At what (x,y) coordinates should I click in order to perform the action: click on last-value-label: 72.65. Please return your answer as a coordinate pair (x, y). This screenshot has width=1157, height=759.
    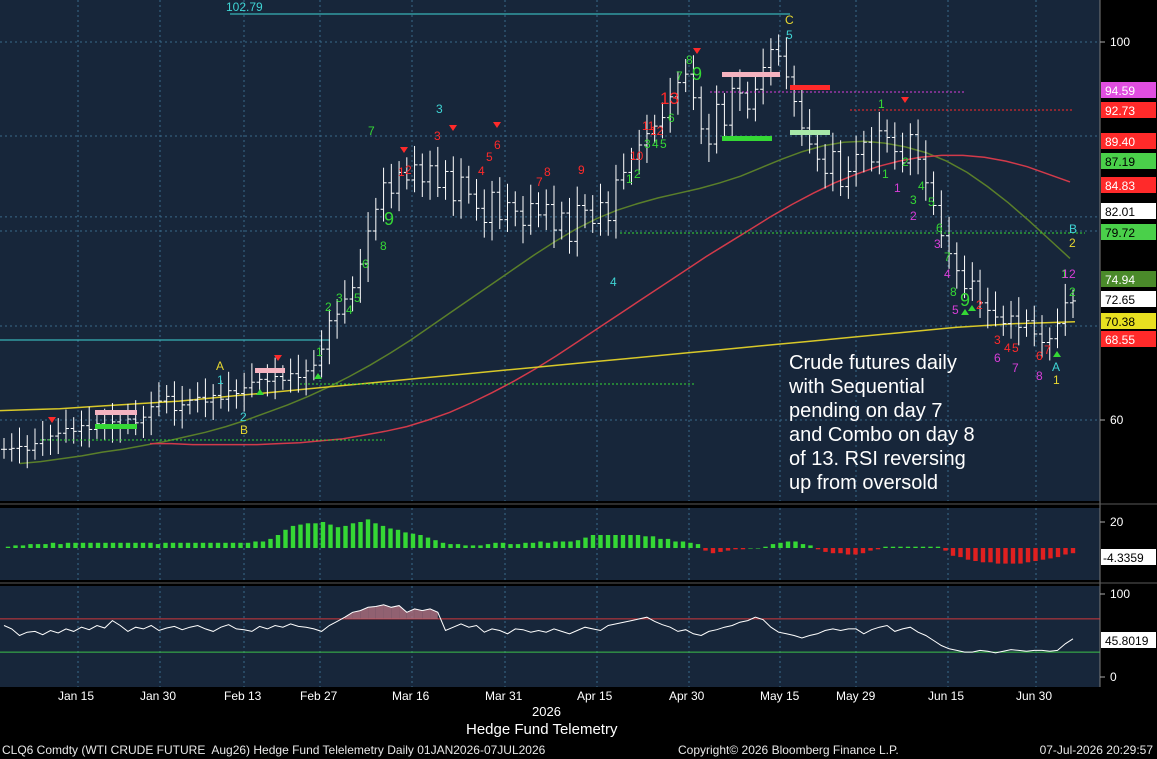
    Looking at the image, I should click on (1120, 300).